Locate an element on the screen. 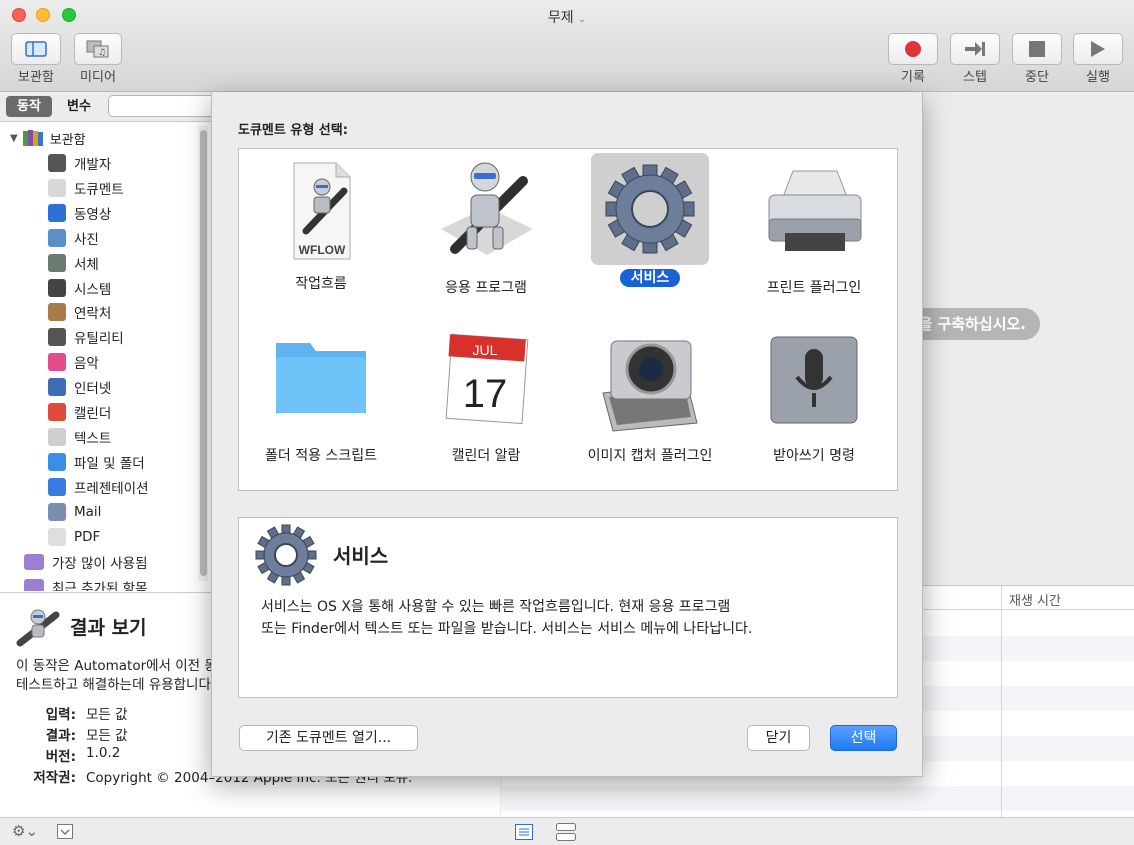 The width and height of the screenshot is (1134, 845). tab-actions: 동작 is located at coordinates (29, 106).